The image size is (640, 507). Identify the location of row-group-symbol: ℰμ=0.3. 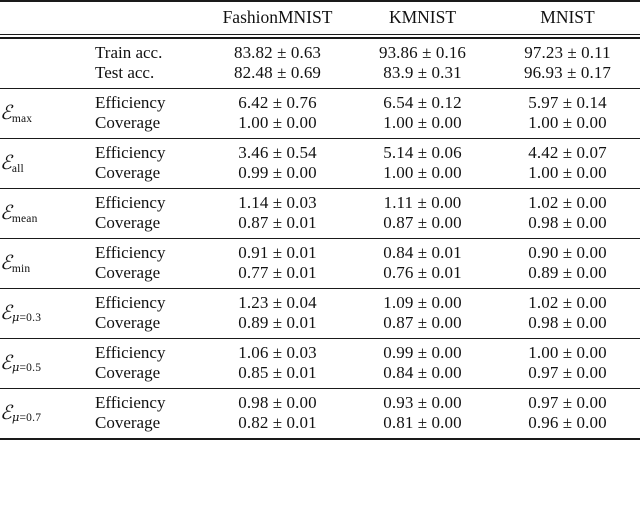
(47, 314).